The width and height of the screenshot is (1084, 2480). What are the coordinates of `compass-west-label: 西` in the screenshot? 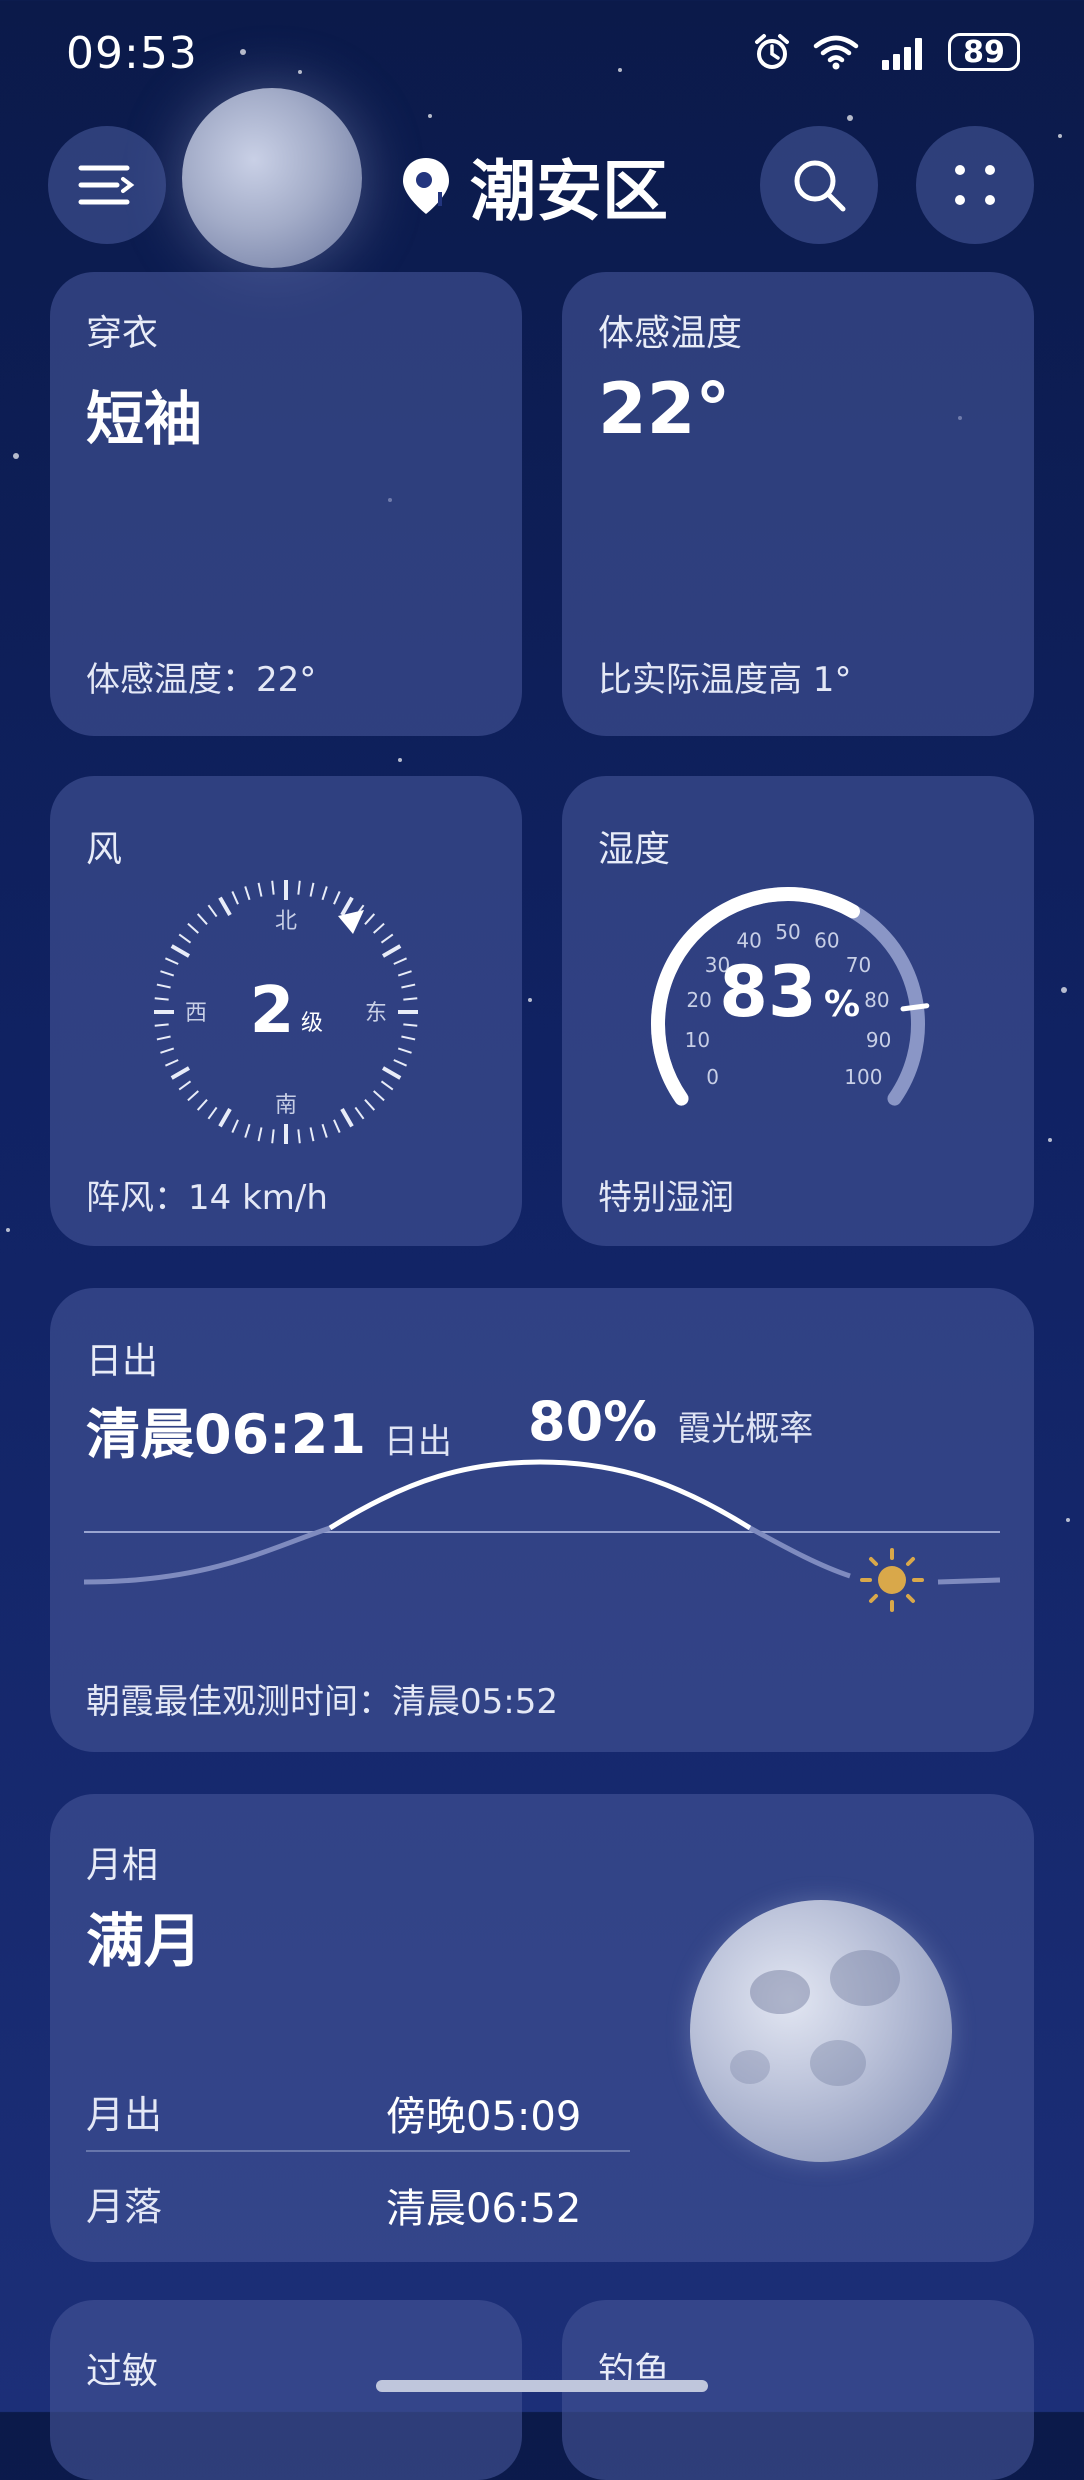 It's located at (196, 1013).